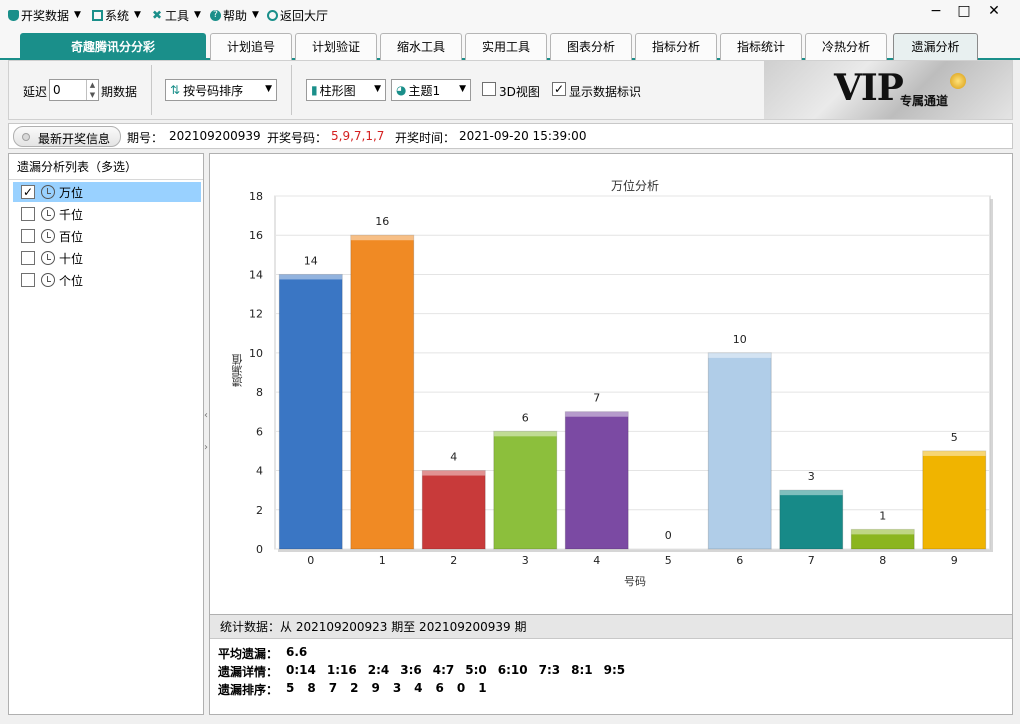  What do you see at coordinates (92, 90) in the screenshot?
I see `spinner-arrows: ▲ ▼` at bounding box center [92, 90].